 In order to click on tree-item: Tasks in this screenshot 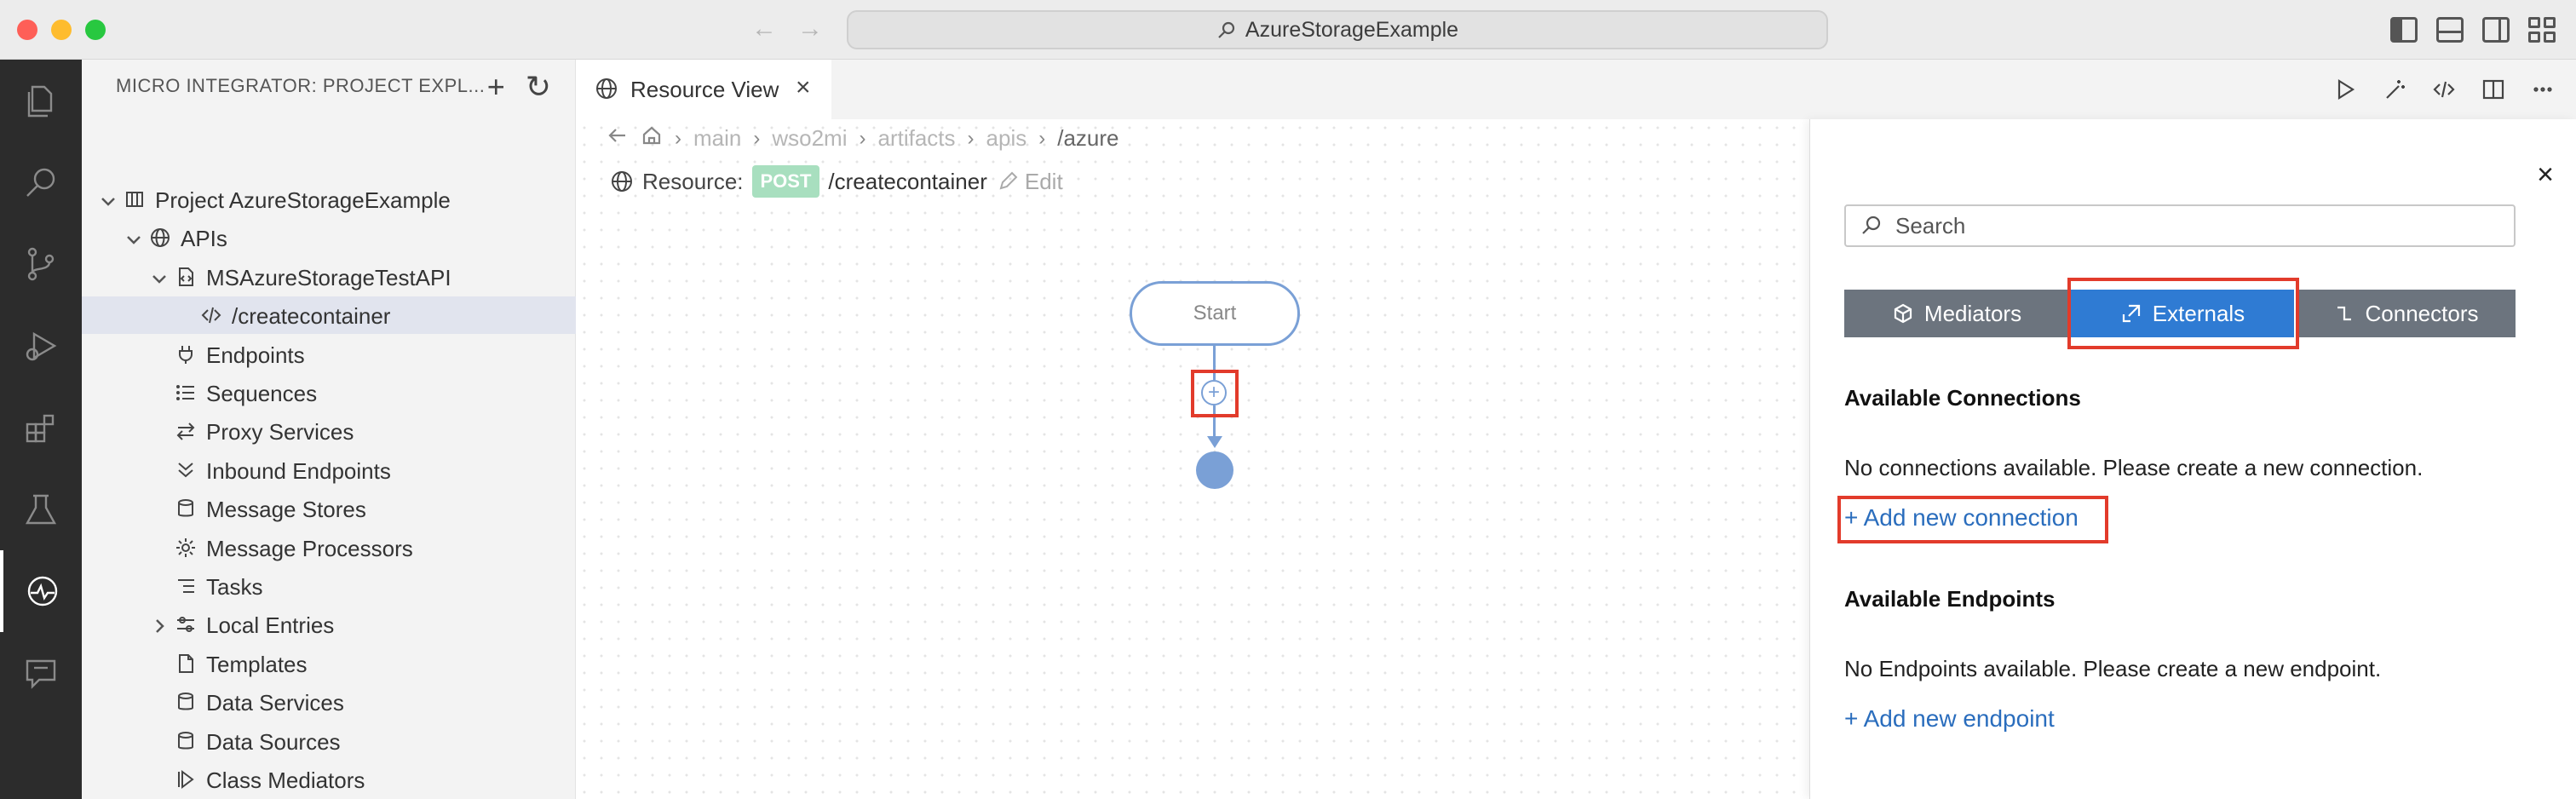, I will do `click(329, 586)`.